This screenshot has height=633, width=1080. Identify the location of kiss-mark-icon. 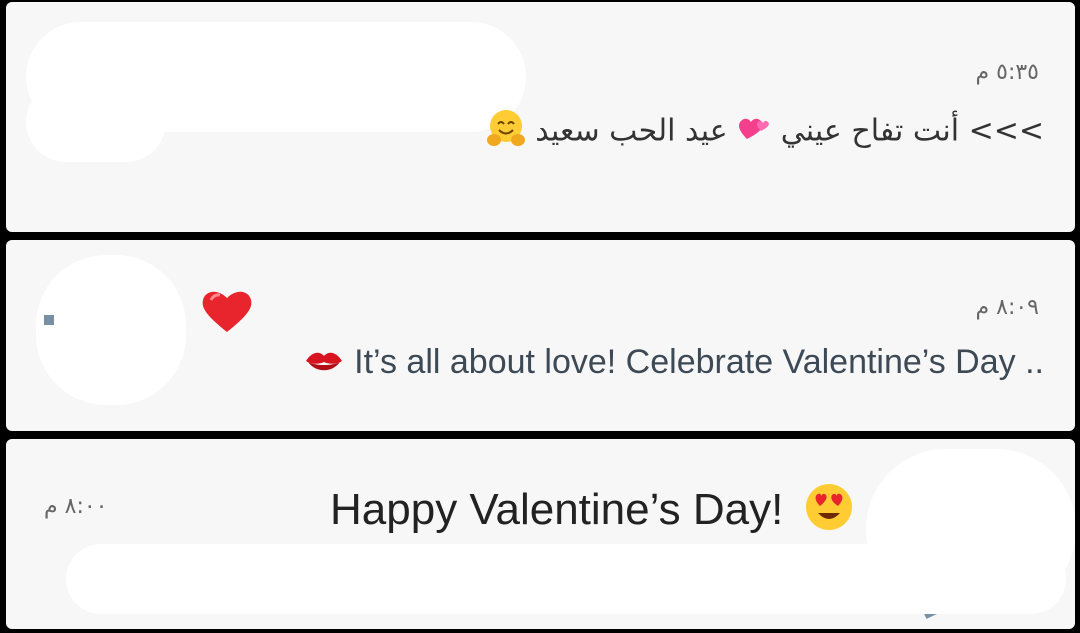
(324, 364).